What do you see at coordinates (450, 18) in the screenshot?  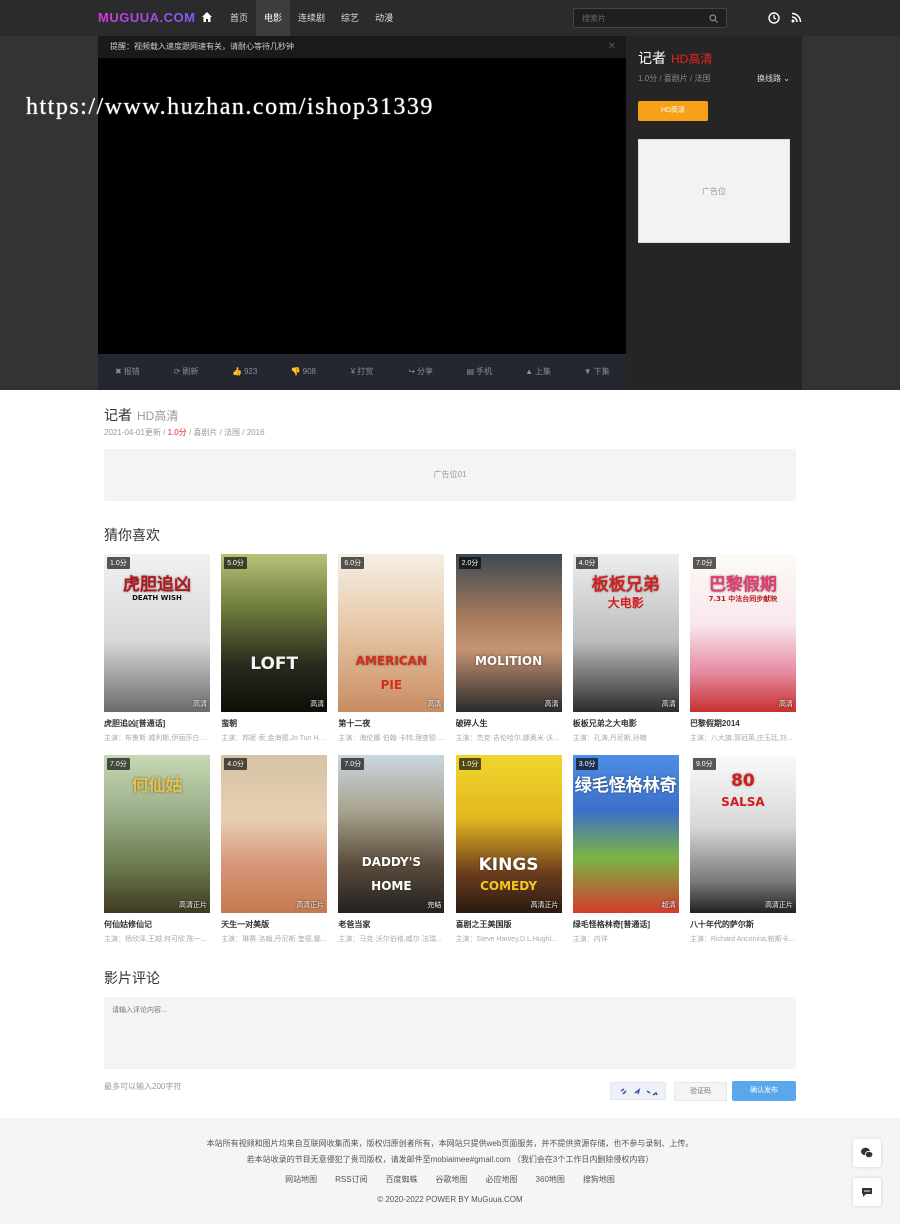 I see `top-navbar: MUGUUA.COM 首页 电影 连续剧 综艺 动漫` at bounding box center [450, 18].